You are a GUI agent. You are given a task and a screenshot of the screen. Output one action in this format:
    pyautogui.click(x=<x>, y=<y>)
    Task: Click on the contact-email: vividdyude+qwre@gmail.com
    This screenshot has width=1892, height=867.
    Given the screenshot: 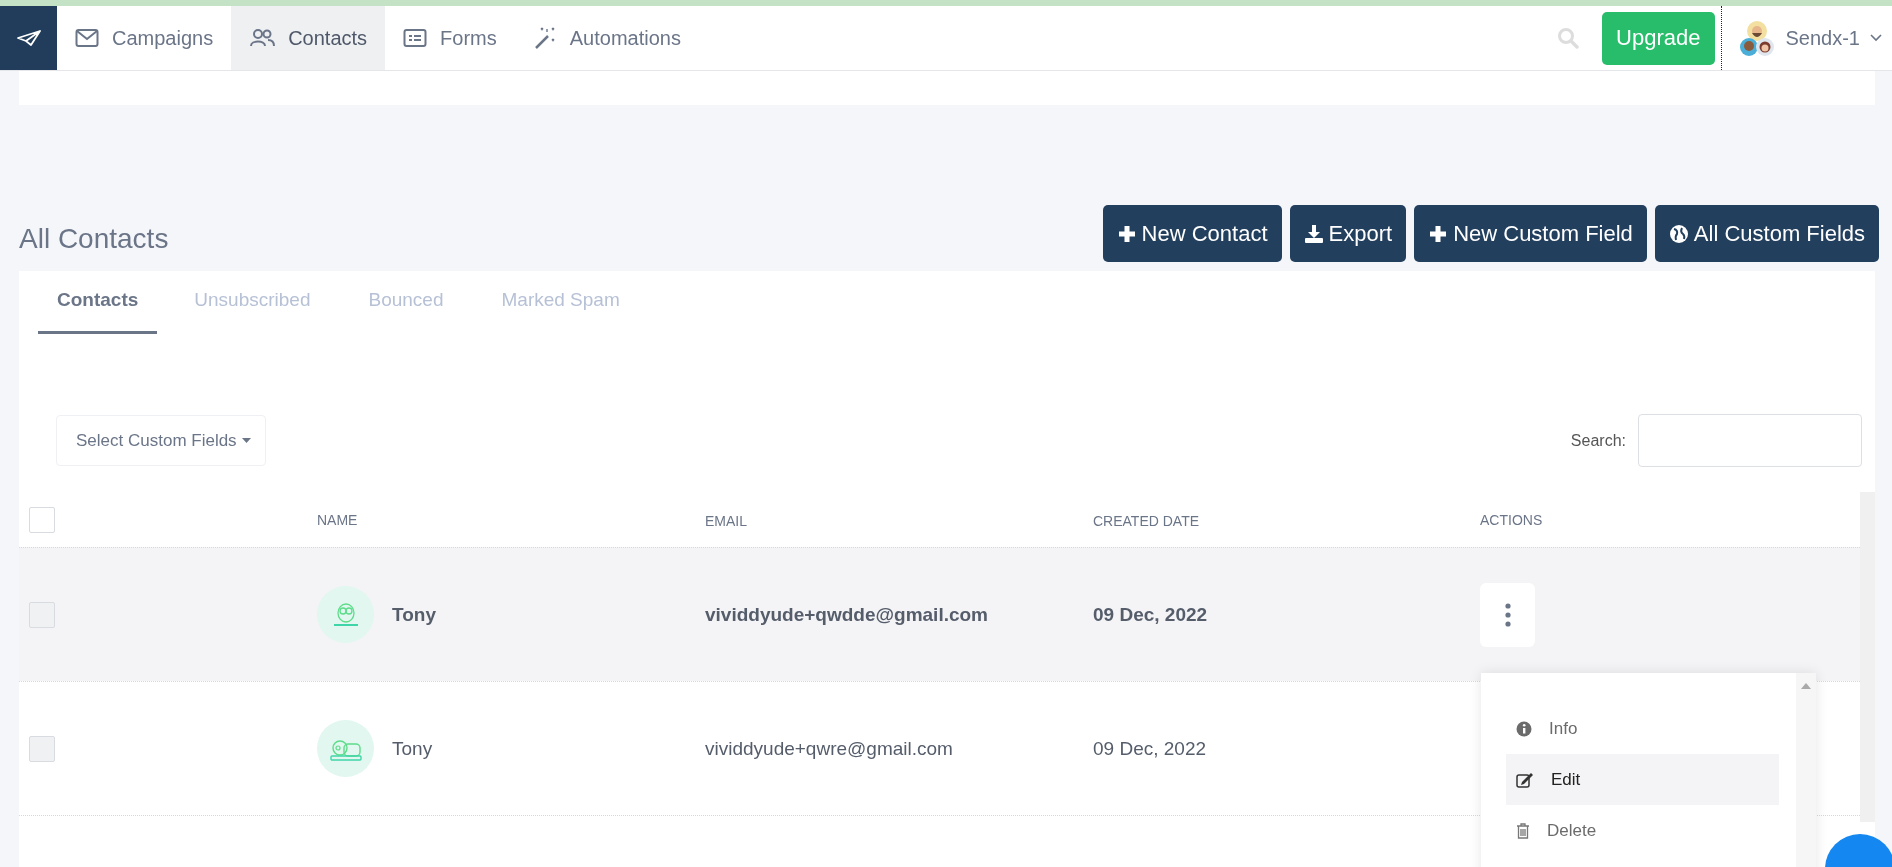 What is the action you would take?
    pyautogui.click(x=829, y=748)
    